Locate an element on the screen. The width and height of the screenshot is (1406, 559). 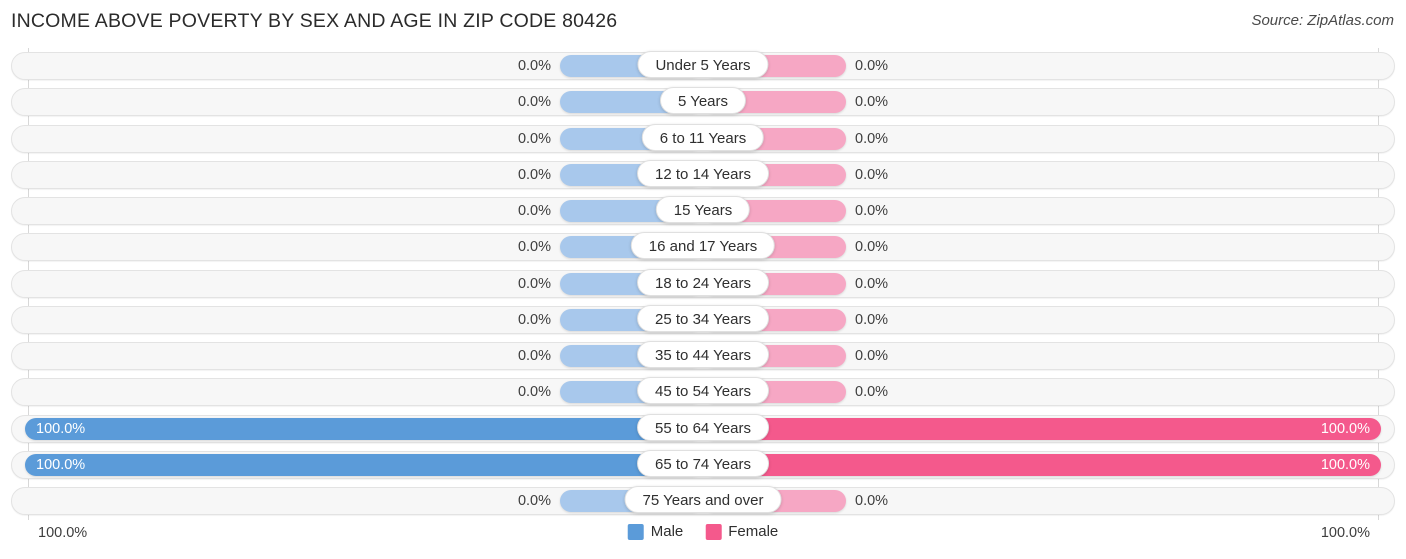
category-label: 35 to 44 Years is located at coordinates (703, 354).